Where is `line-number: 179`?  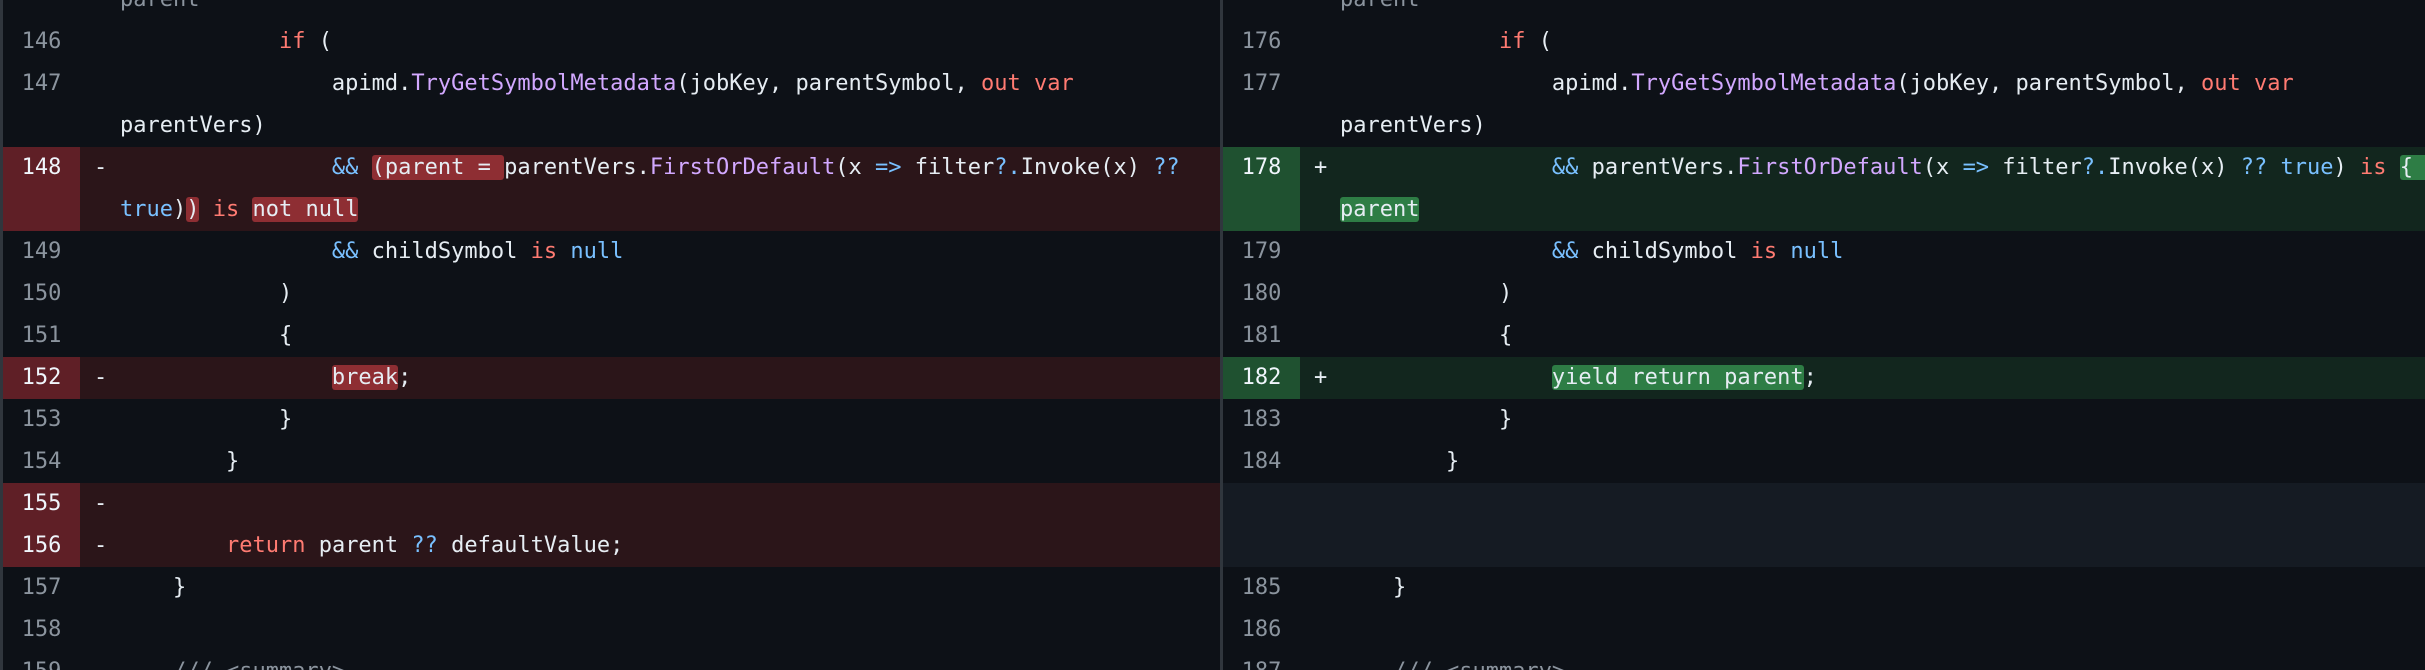 line-number: 179 is located at coordinates (1261, 252).